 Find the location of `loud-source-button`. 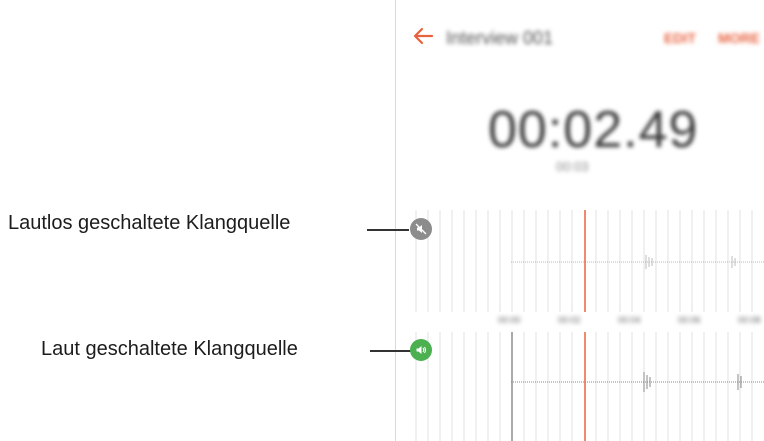

loud-source-button is located at coordinates (421, 350).